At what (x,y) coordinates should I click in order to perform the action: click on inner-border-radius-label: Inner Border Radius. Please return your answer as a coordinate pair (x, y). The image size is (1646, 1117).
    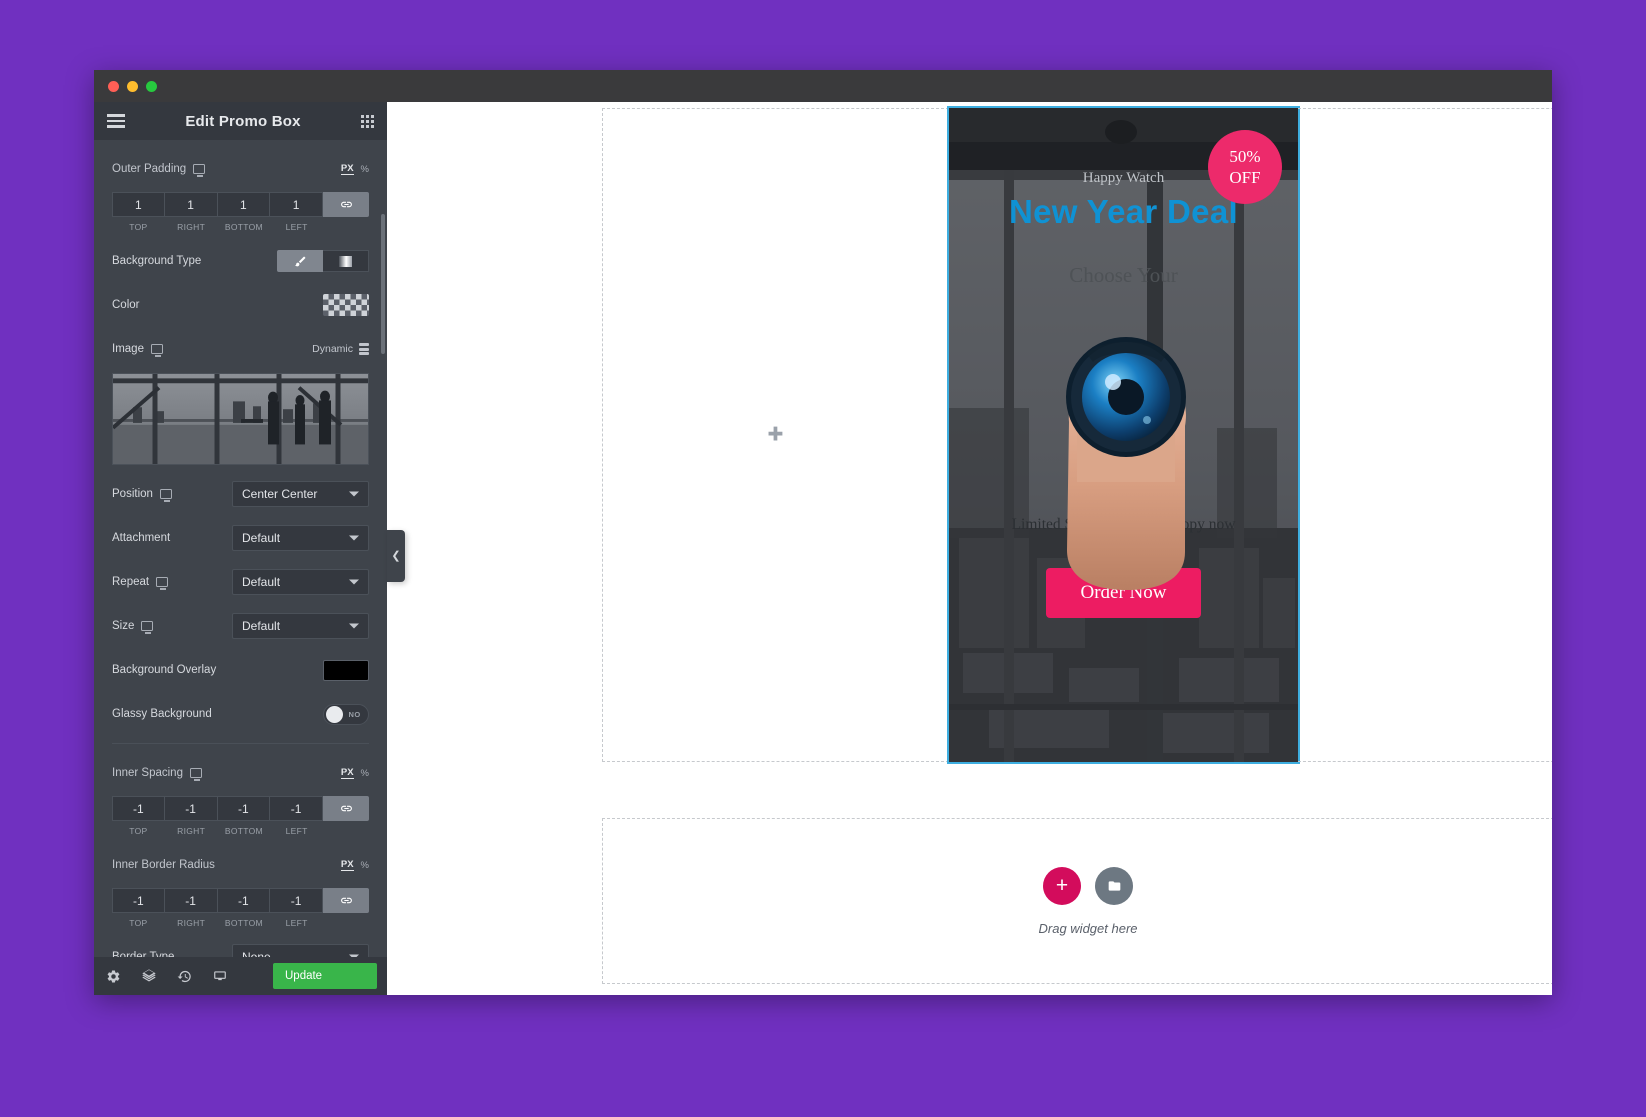
    Looking at the image, I should click on (163, 865).